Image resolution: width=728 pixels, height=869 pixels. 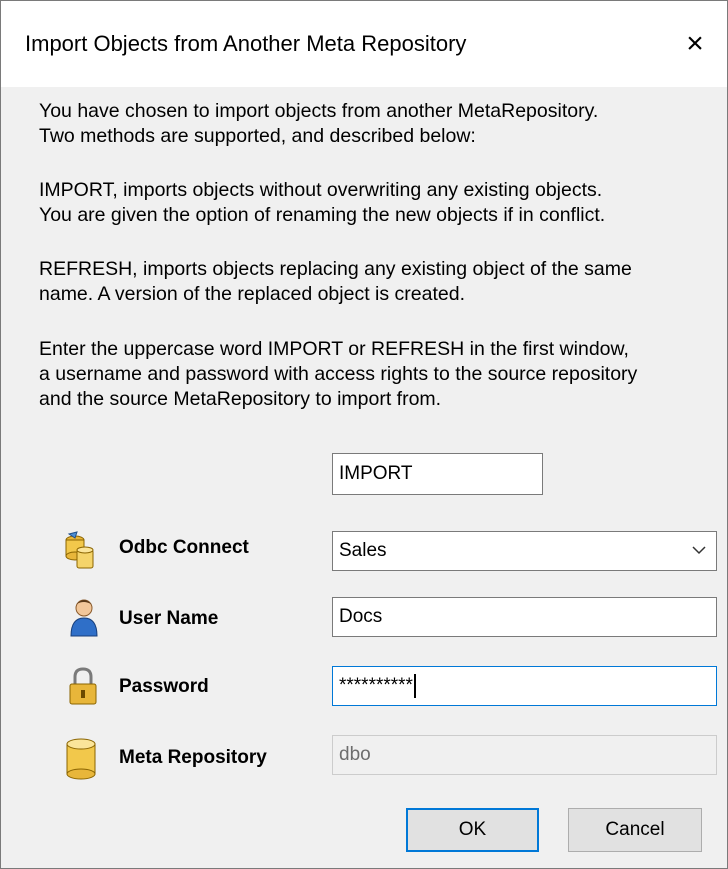 I want to click on database-connect-icon, so click(x=79, y=550).